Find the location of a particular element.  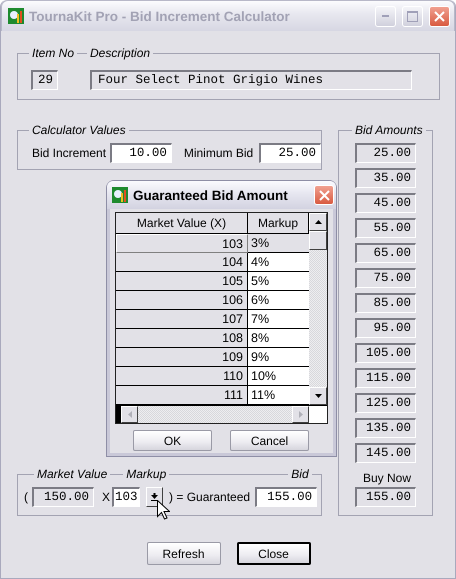

group-label: Market Value is located at coordinates (72, 474).